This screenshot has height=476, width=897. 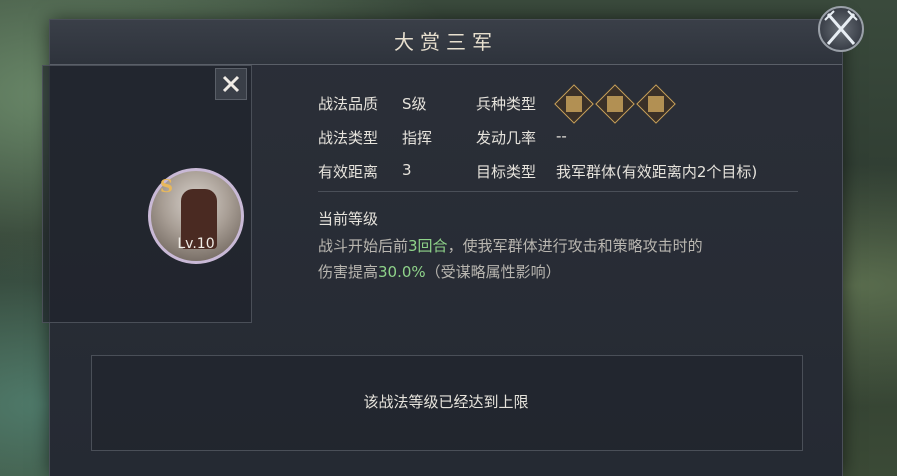 What do you see at coordinates (417, 138) in the screenshot?
I see `type-value: 指挥` at bounding box center [417, 138].